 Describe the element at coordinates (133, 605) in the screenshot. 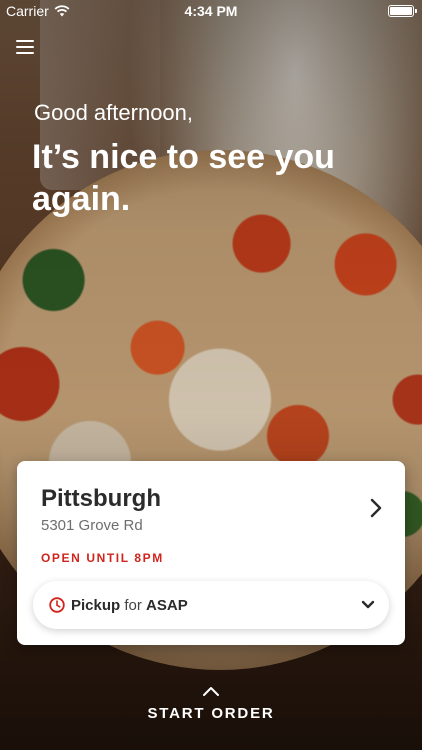

I see `order-connector: for` at that location.